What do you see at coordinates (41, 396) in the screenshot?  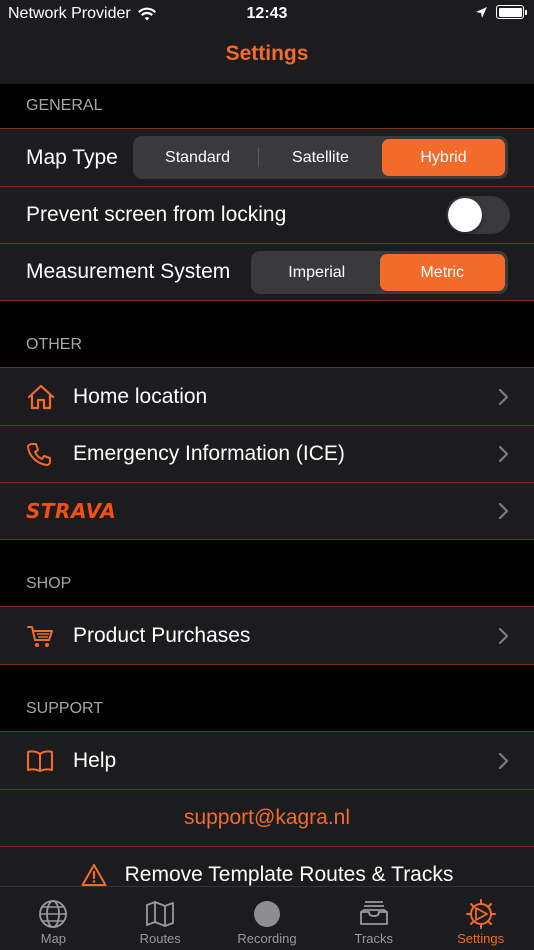 I see `home-icon` at bounding box center [41, 396].